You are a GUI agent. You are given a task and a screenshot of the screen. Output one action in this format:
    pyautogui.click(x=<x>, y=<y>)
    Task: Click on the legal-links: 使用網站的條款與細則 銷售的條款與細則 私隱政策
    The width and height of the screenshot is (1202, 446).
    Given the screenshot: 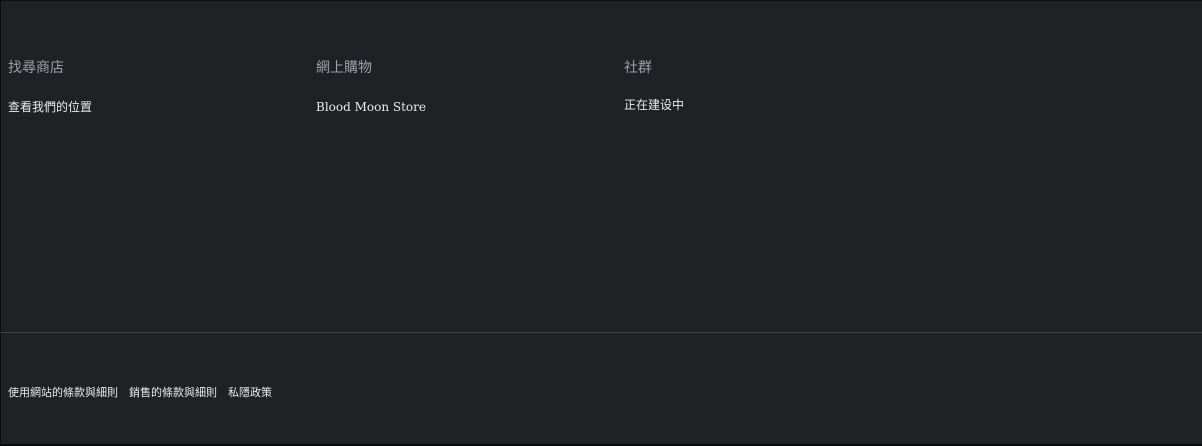 What is the action you would take?
    pyautogui.click(x=140, y=393)
    